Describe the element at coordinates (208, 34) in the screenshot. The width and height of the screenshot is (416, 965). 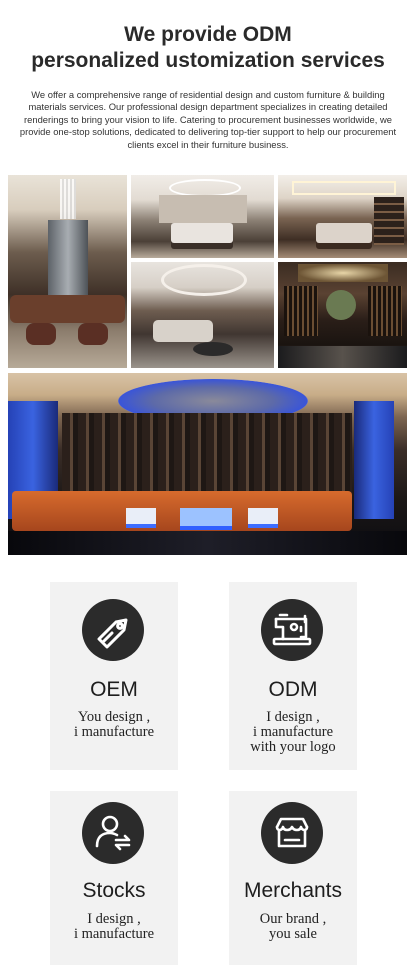
I see `page-title-line1: We provide ODM` at that location.